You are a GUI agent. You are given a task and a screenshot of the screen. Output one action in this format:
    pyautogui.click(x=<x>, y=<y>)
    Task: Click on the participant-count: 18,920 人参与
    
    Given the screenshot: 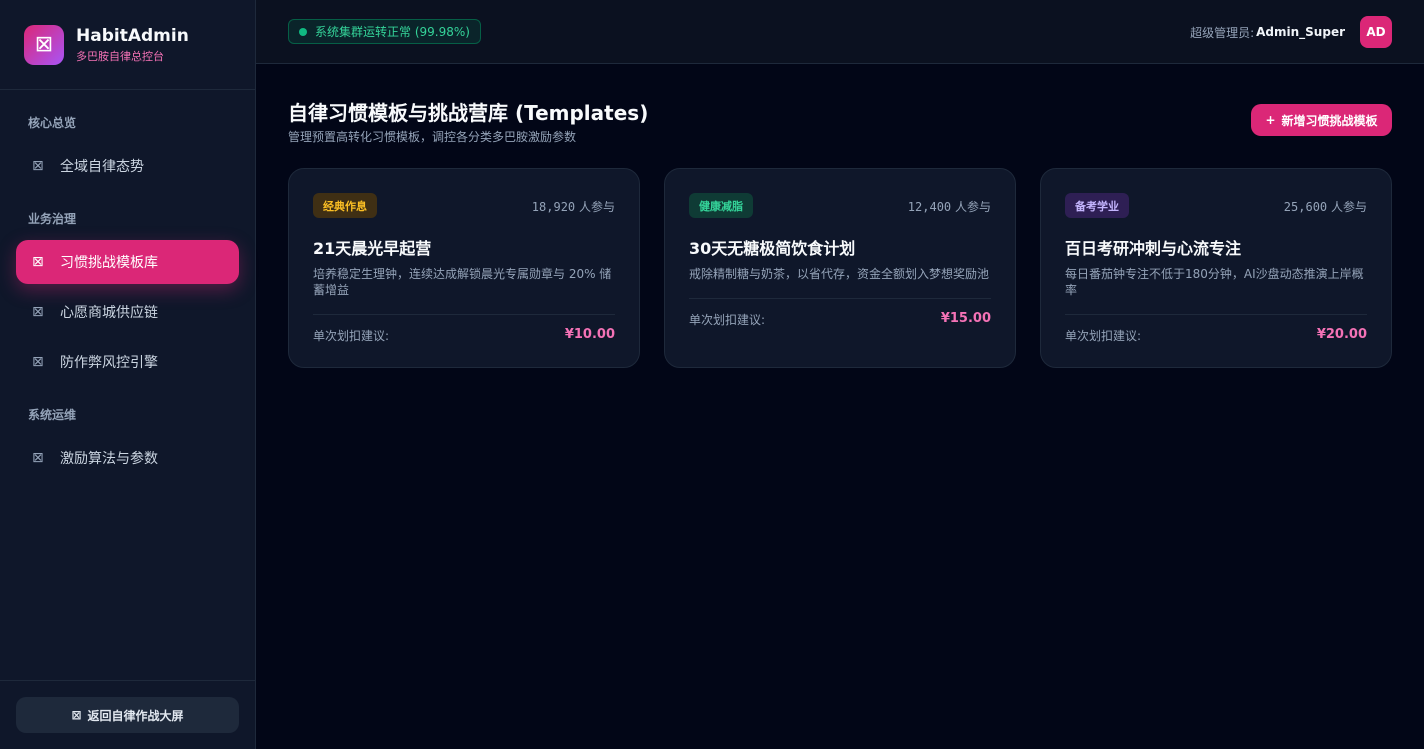 What is the action you would take?
    pyautogui.click(x=573, y=206)
    